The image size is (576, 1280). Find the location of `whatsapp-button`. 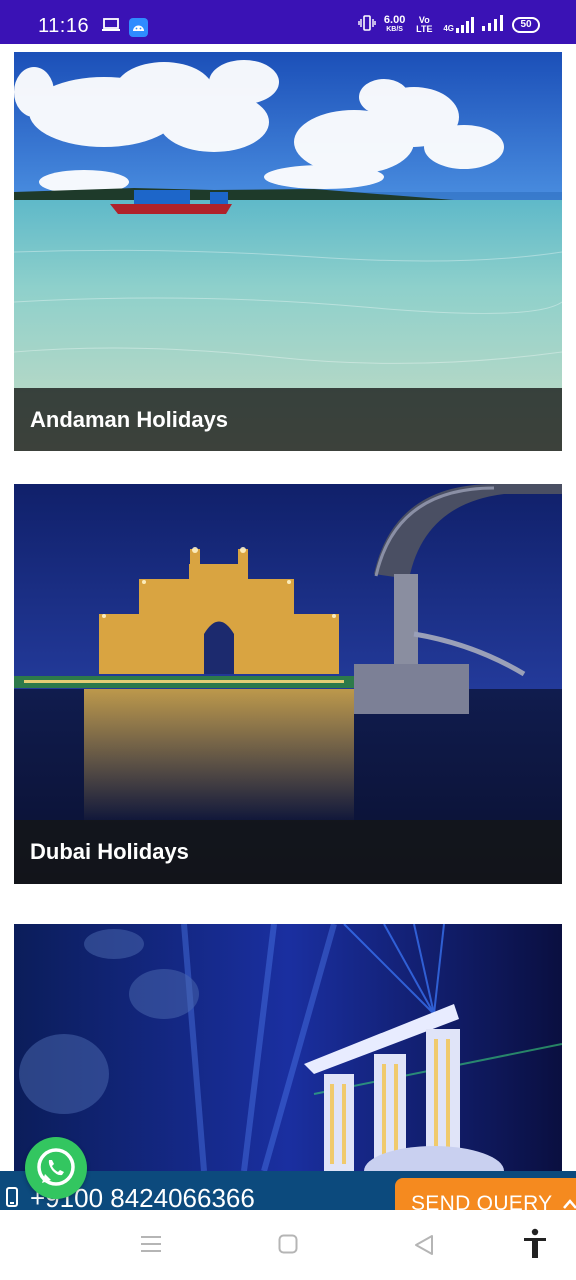

whatsapp-button is located at coordinates (56, 1168).